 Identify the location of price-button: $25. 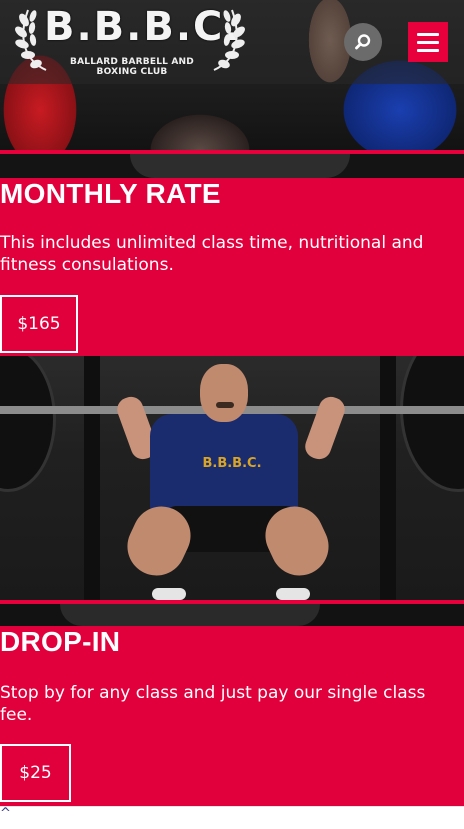
(35, 773).